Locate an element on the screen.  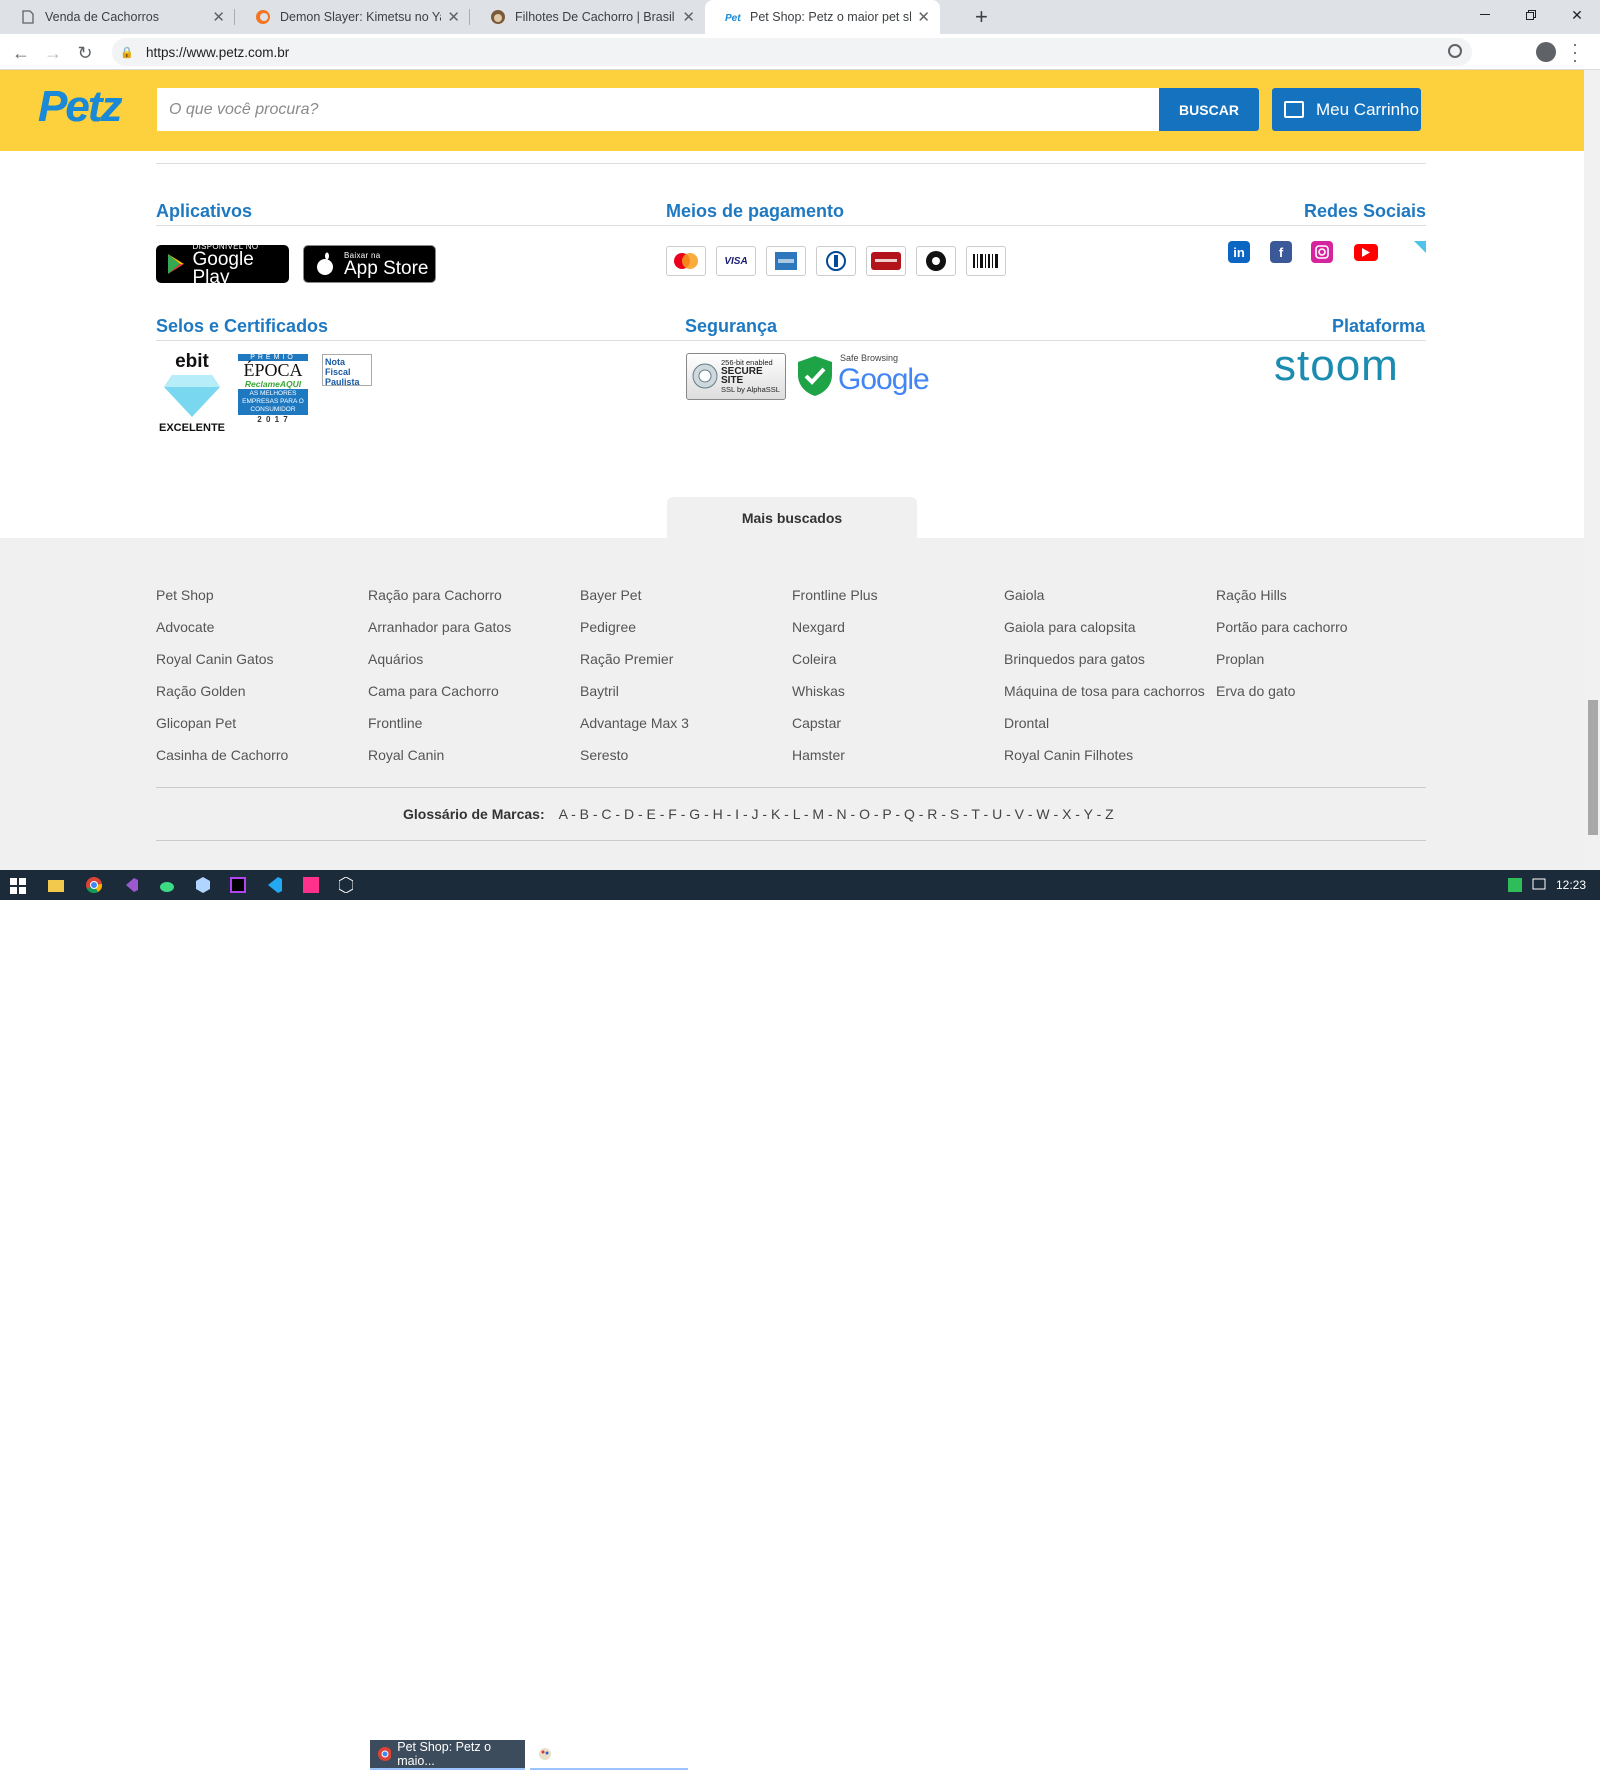
popular-search-link: Bayer Pet is located at coordinates (610, 595).